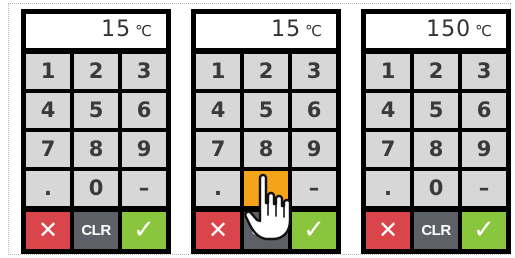 The width and height of the screenshot is (515, 258). Describe the element at coordinates (268, 207) in the screenshot. I see `hand-pointer-icon` at that location.